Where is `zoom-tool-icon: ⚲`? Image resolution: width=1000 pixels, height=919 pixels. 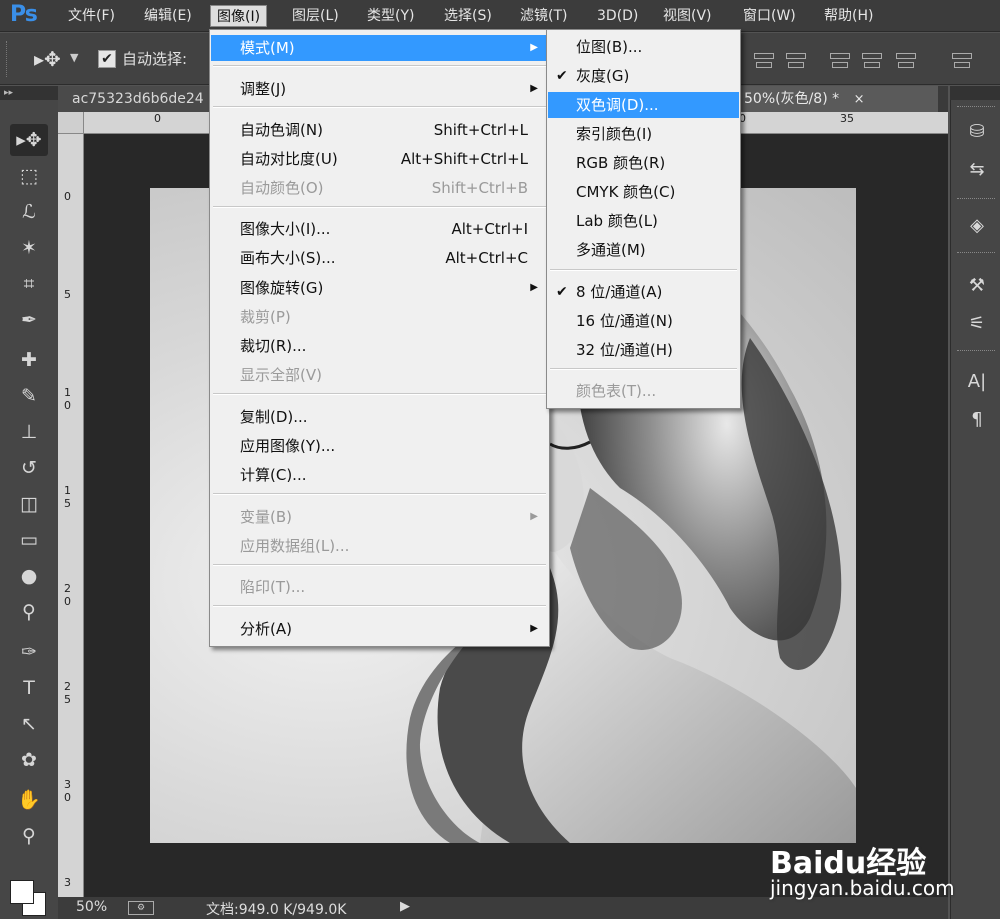
zoom-tool-icon: ⚲ is located at coordinates (29, 836).